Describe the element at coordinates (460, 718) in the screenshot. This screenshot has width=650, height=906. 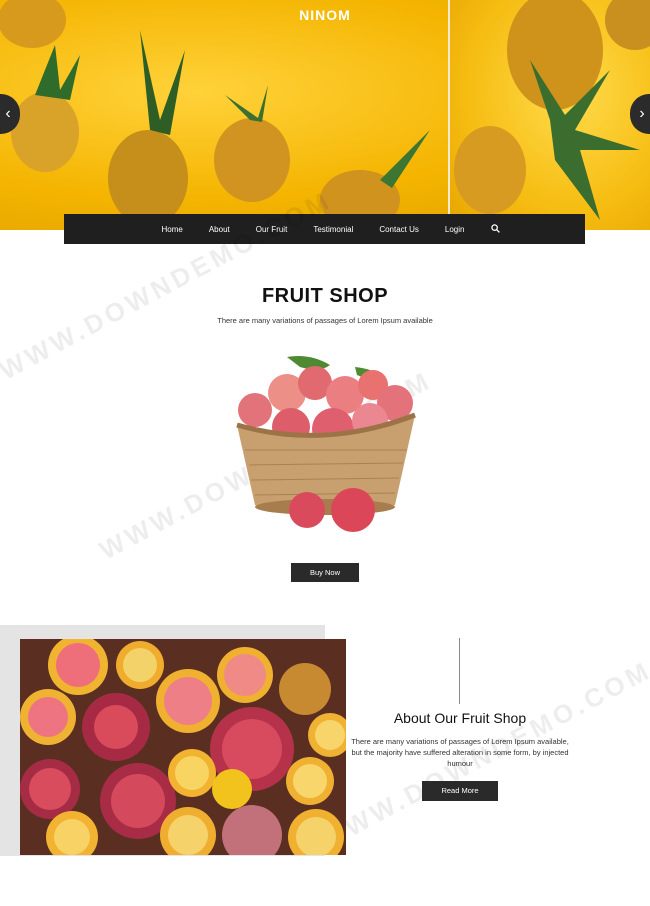
I see `about-title: About Our Fruit Shop` at that location.